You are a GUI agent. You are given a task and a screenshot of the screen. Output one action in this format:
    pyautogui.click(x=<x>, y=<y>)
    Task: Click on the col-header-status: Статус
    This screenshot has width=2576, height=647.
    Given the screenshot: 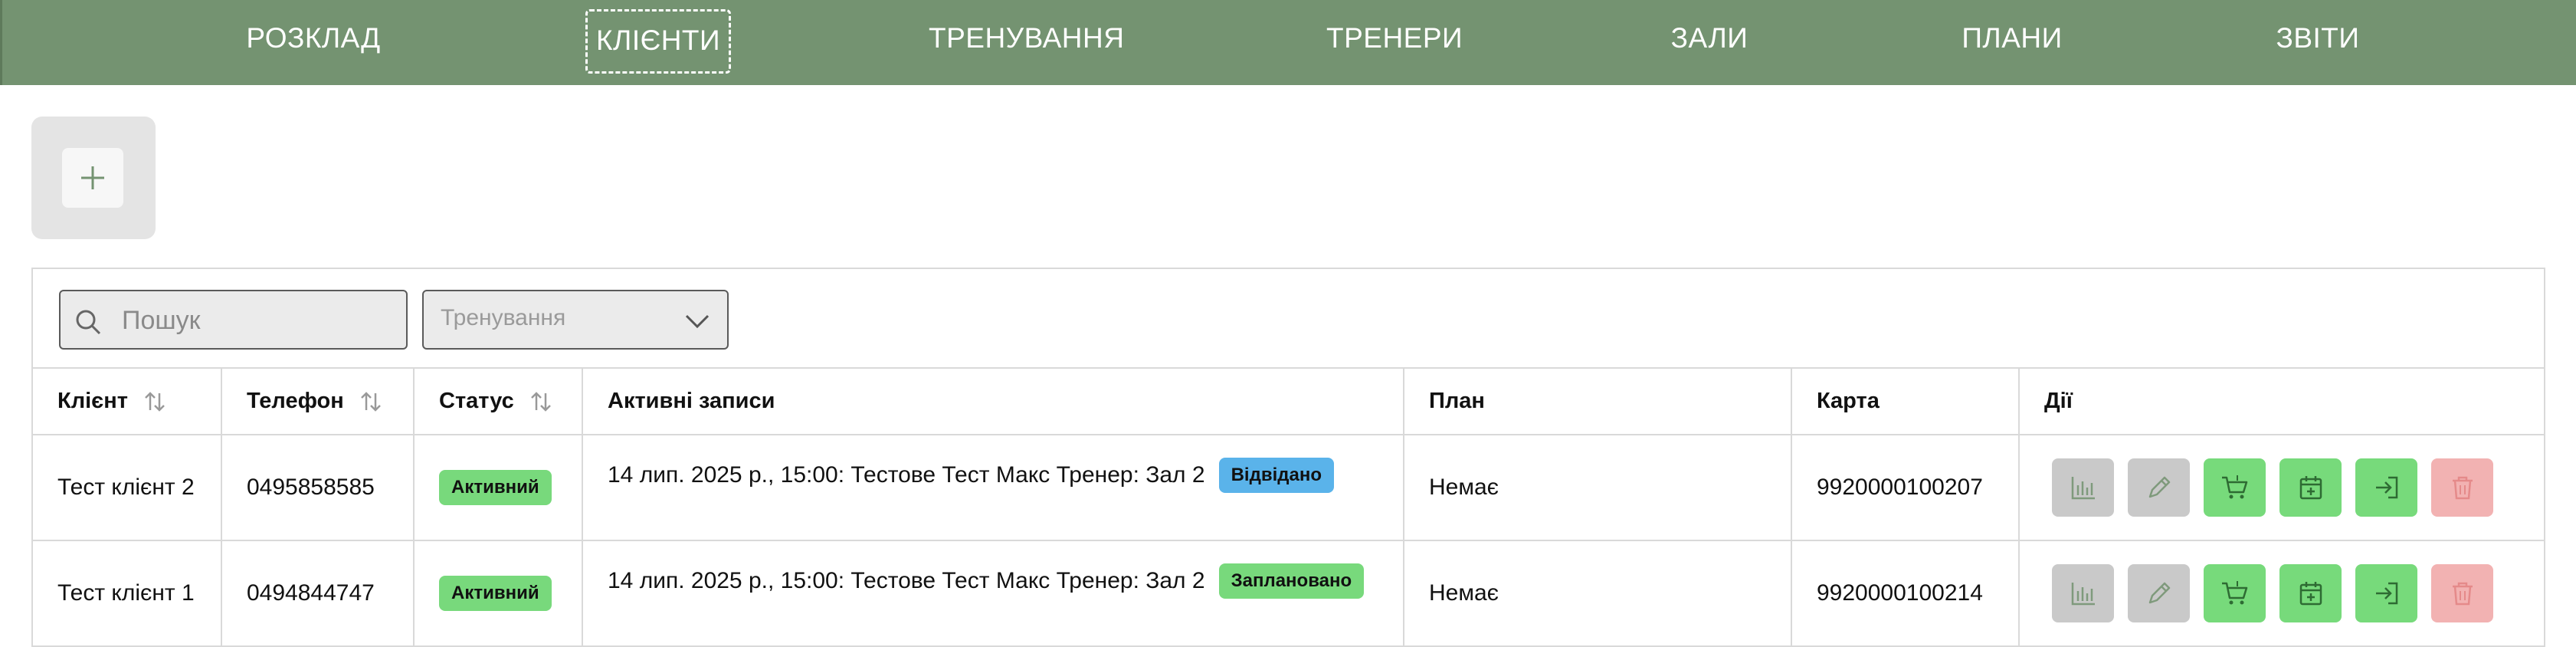 What is the action you would take?
    pyautogui.click(x=499, y=402)
    